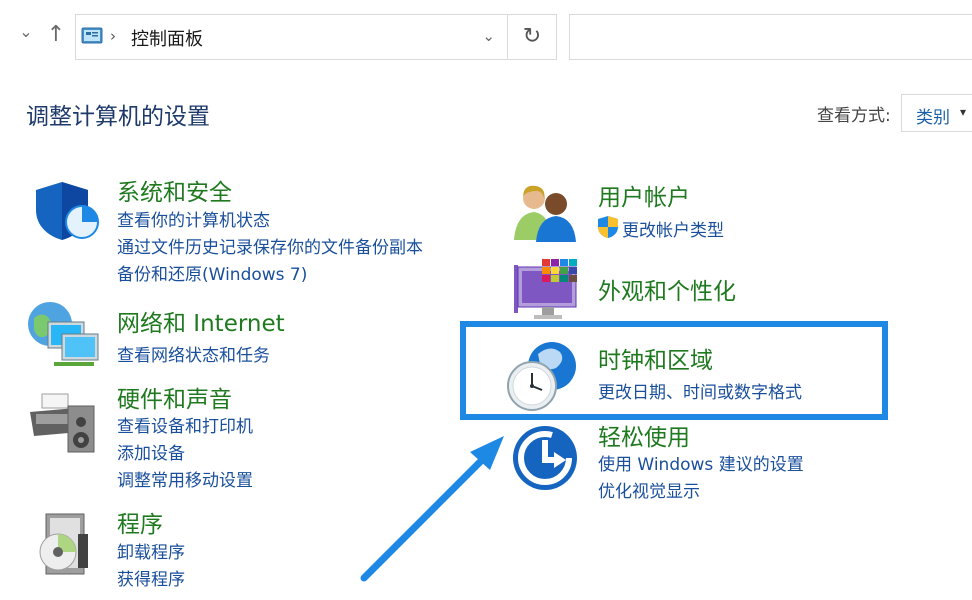 The height and width of the screenshot is (600, 972). Describe the element at coordinates (667, 289) in the screenshot. I see `category-title-appearance: 外观和个性化` at that location.